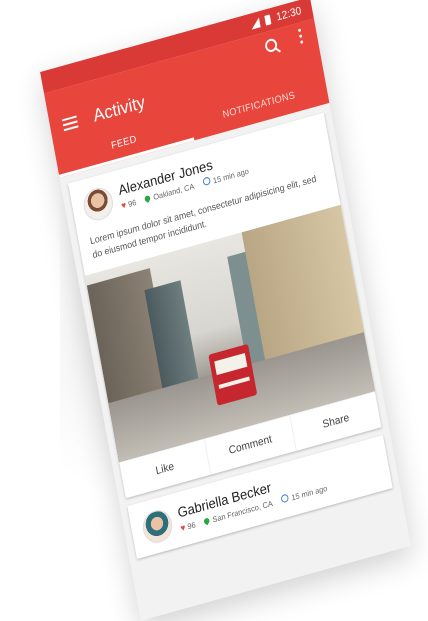  Describe the element at coordinates (268, 20) in the screenshot. I see `battery-icon` at that location.